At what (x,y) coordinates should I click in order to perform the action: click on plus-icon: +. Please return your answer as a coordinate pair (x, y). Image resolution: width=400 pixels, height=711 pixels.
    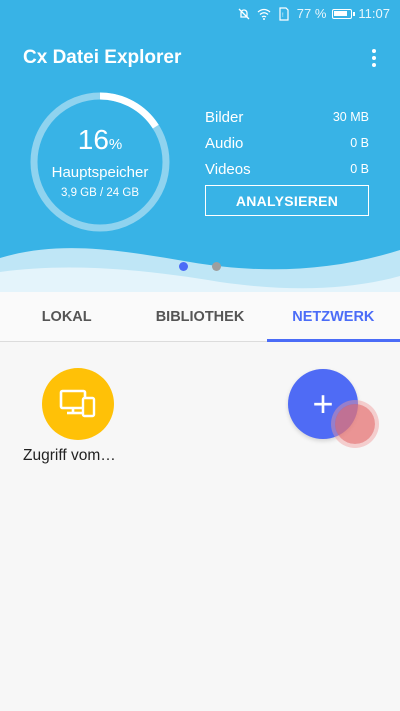
    Looking at the image, I should click on (323, 403).